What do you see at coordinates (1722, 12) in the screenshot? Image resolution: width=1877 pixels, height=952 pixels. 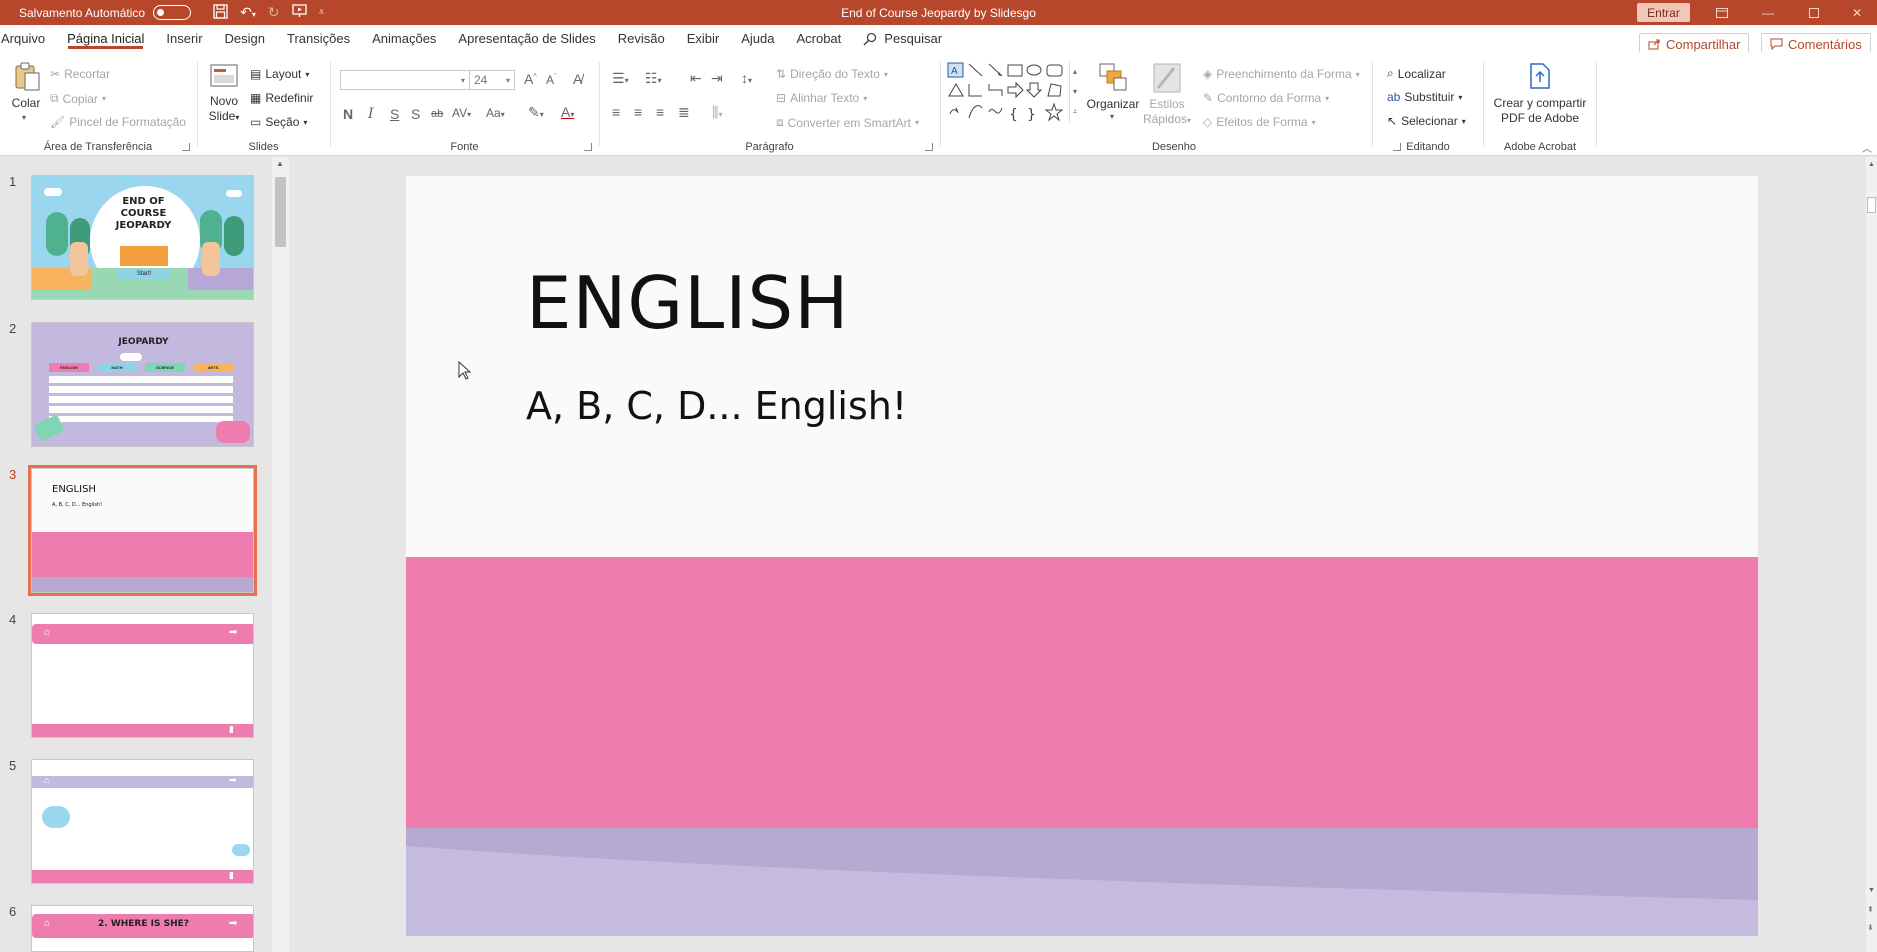 I see `ribbon-display-icon` at bounding box center [1722, 12].